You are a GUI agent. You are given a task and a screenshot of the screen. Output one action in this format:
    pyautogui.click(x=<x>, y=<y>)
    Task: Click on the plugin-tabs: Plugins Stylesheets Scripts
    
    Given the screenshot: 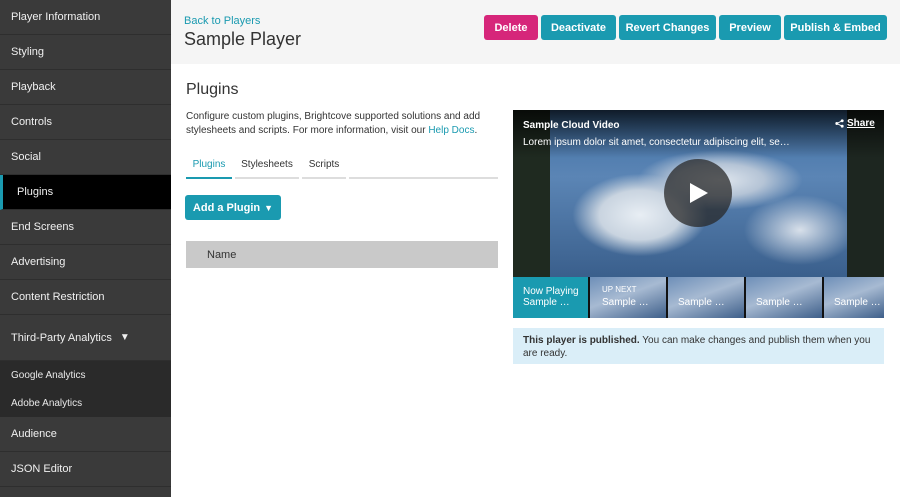 What is the action you would take?
    pyautogui.click(x=342, y=167)
    